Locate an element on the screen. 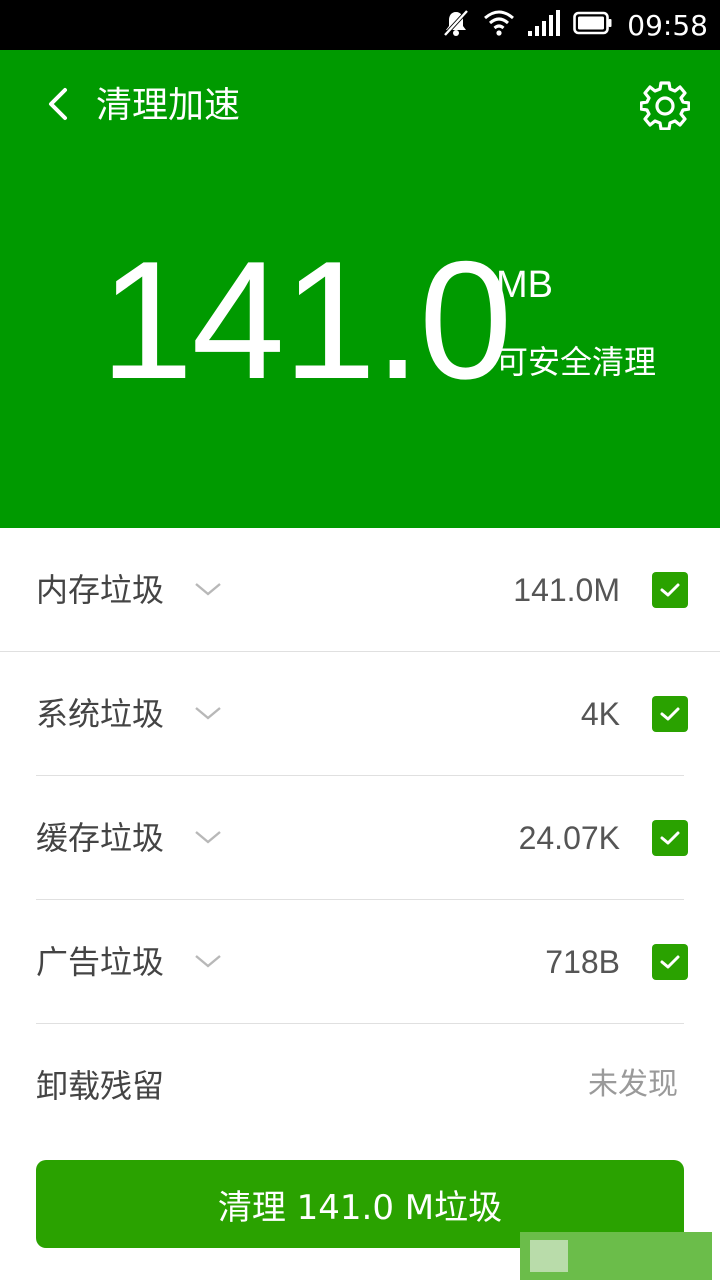 This screenshot has width=720, height=1280. junk-item-residual: 卸载残留 未发现 is located at coordinates (360, 1086).